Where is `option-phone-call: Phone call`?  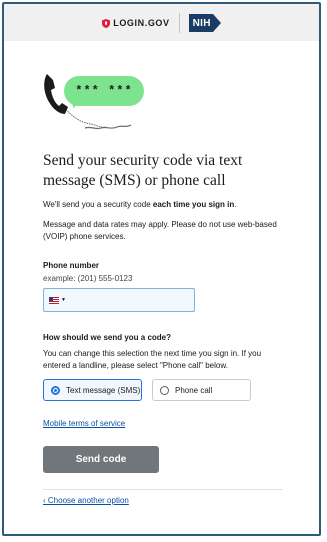 option-phone-call: Phone call is located at coordinates (201, 390).